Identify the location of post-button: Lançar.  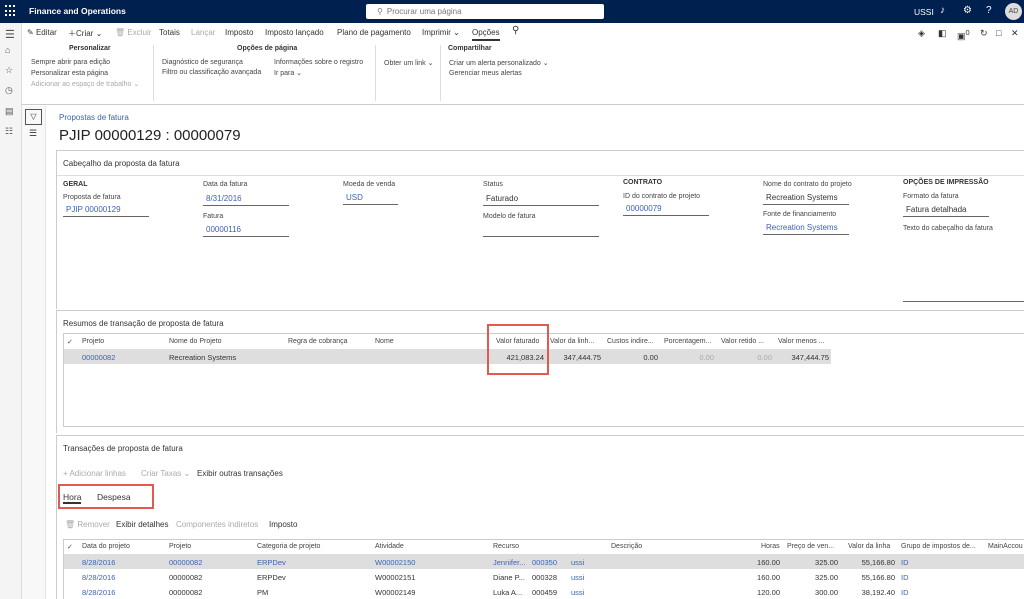
(203, 32).